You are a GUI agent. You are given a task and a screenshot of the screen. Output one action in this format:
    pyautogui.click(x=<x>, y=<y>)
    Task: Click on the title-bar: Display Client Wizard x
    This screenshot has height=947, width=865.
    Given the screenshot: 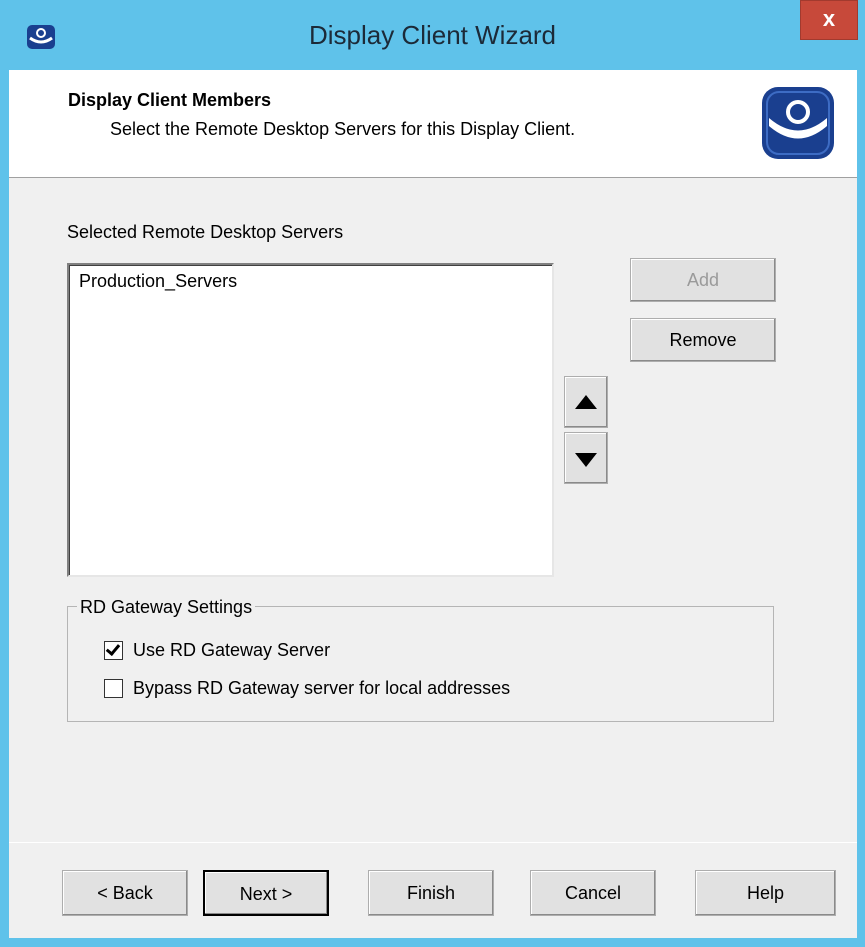 What is the action you would take?
    pyautogui.click(x=432, y=39)
    